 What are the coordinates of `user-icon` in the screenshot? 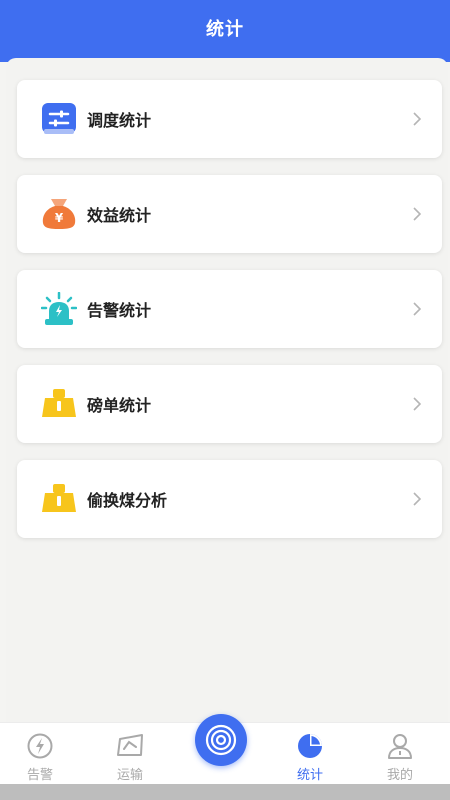 It's located at (400, 746).